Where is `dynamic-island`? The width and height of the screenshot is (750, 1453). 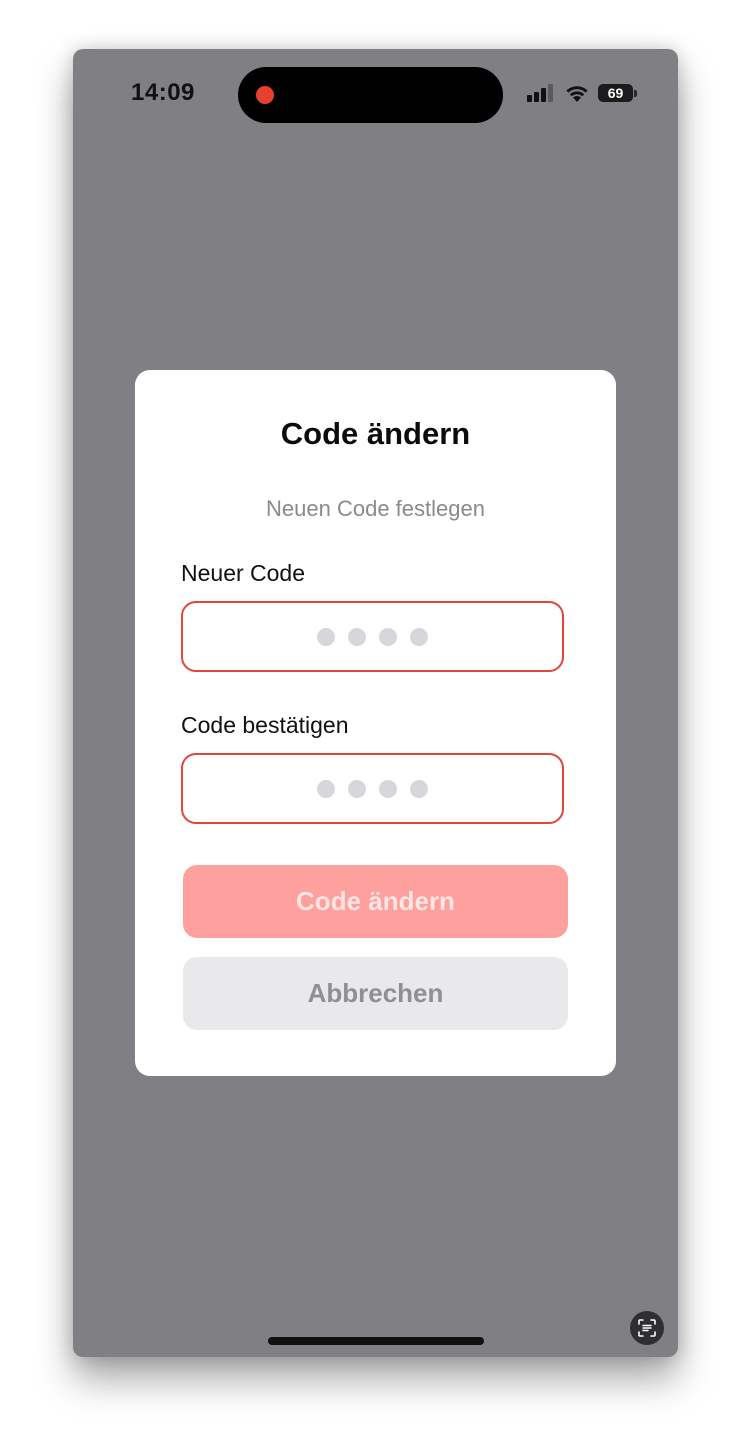
dynamic-island is located at coordinates (370, 95).